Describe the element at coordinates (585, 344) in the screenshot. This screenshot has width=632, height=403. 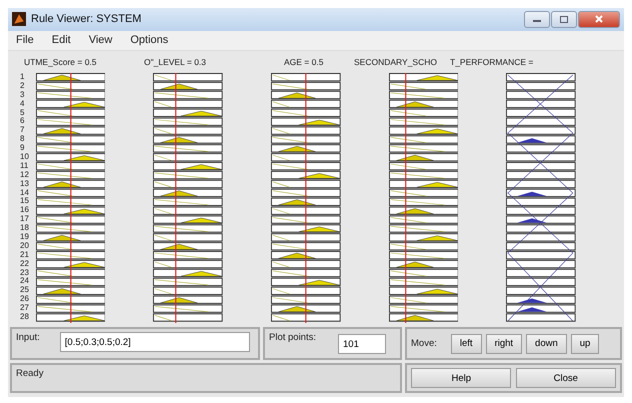
I see `move-button: up` at that location.